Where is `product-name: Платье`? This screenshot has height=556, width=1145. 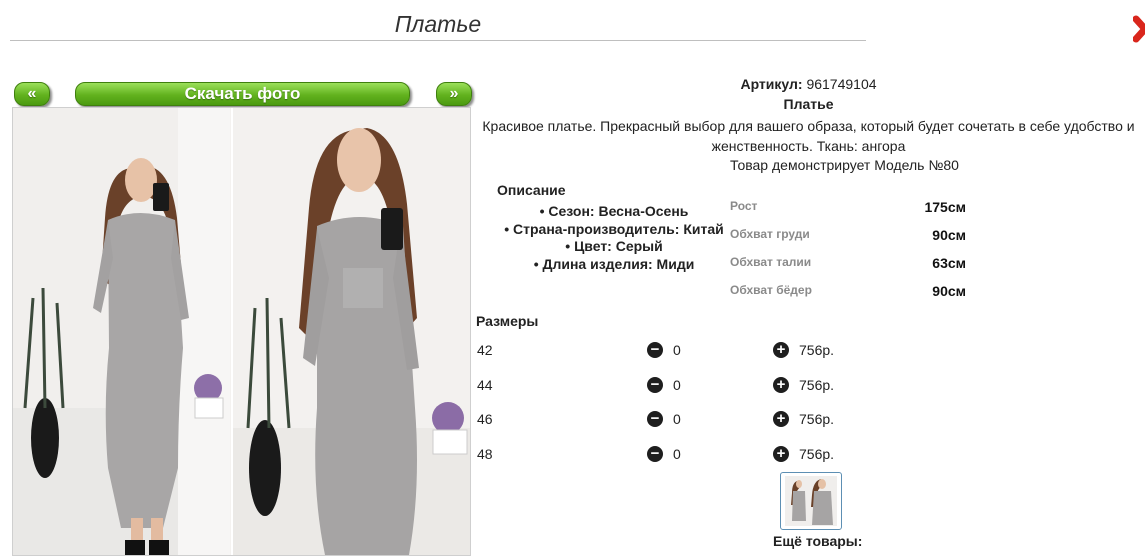 product-name: Платье is located at coordinates (808, 104).